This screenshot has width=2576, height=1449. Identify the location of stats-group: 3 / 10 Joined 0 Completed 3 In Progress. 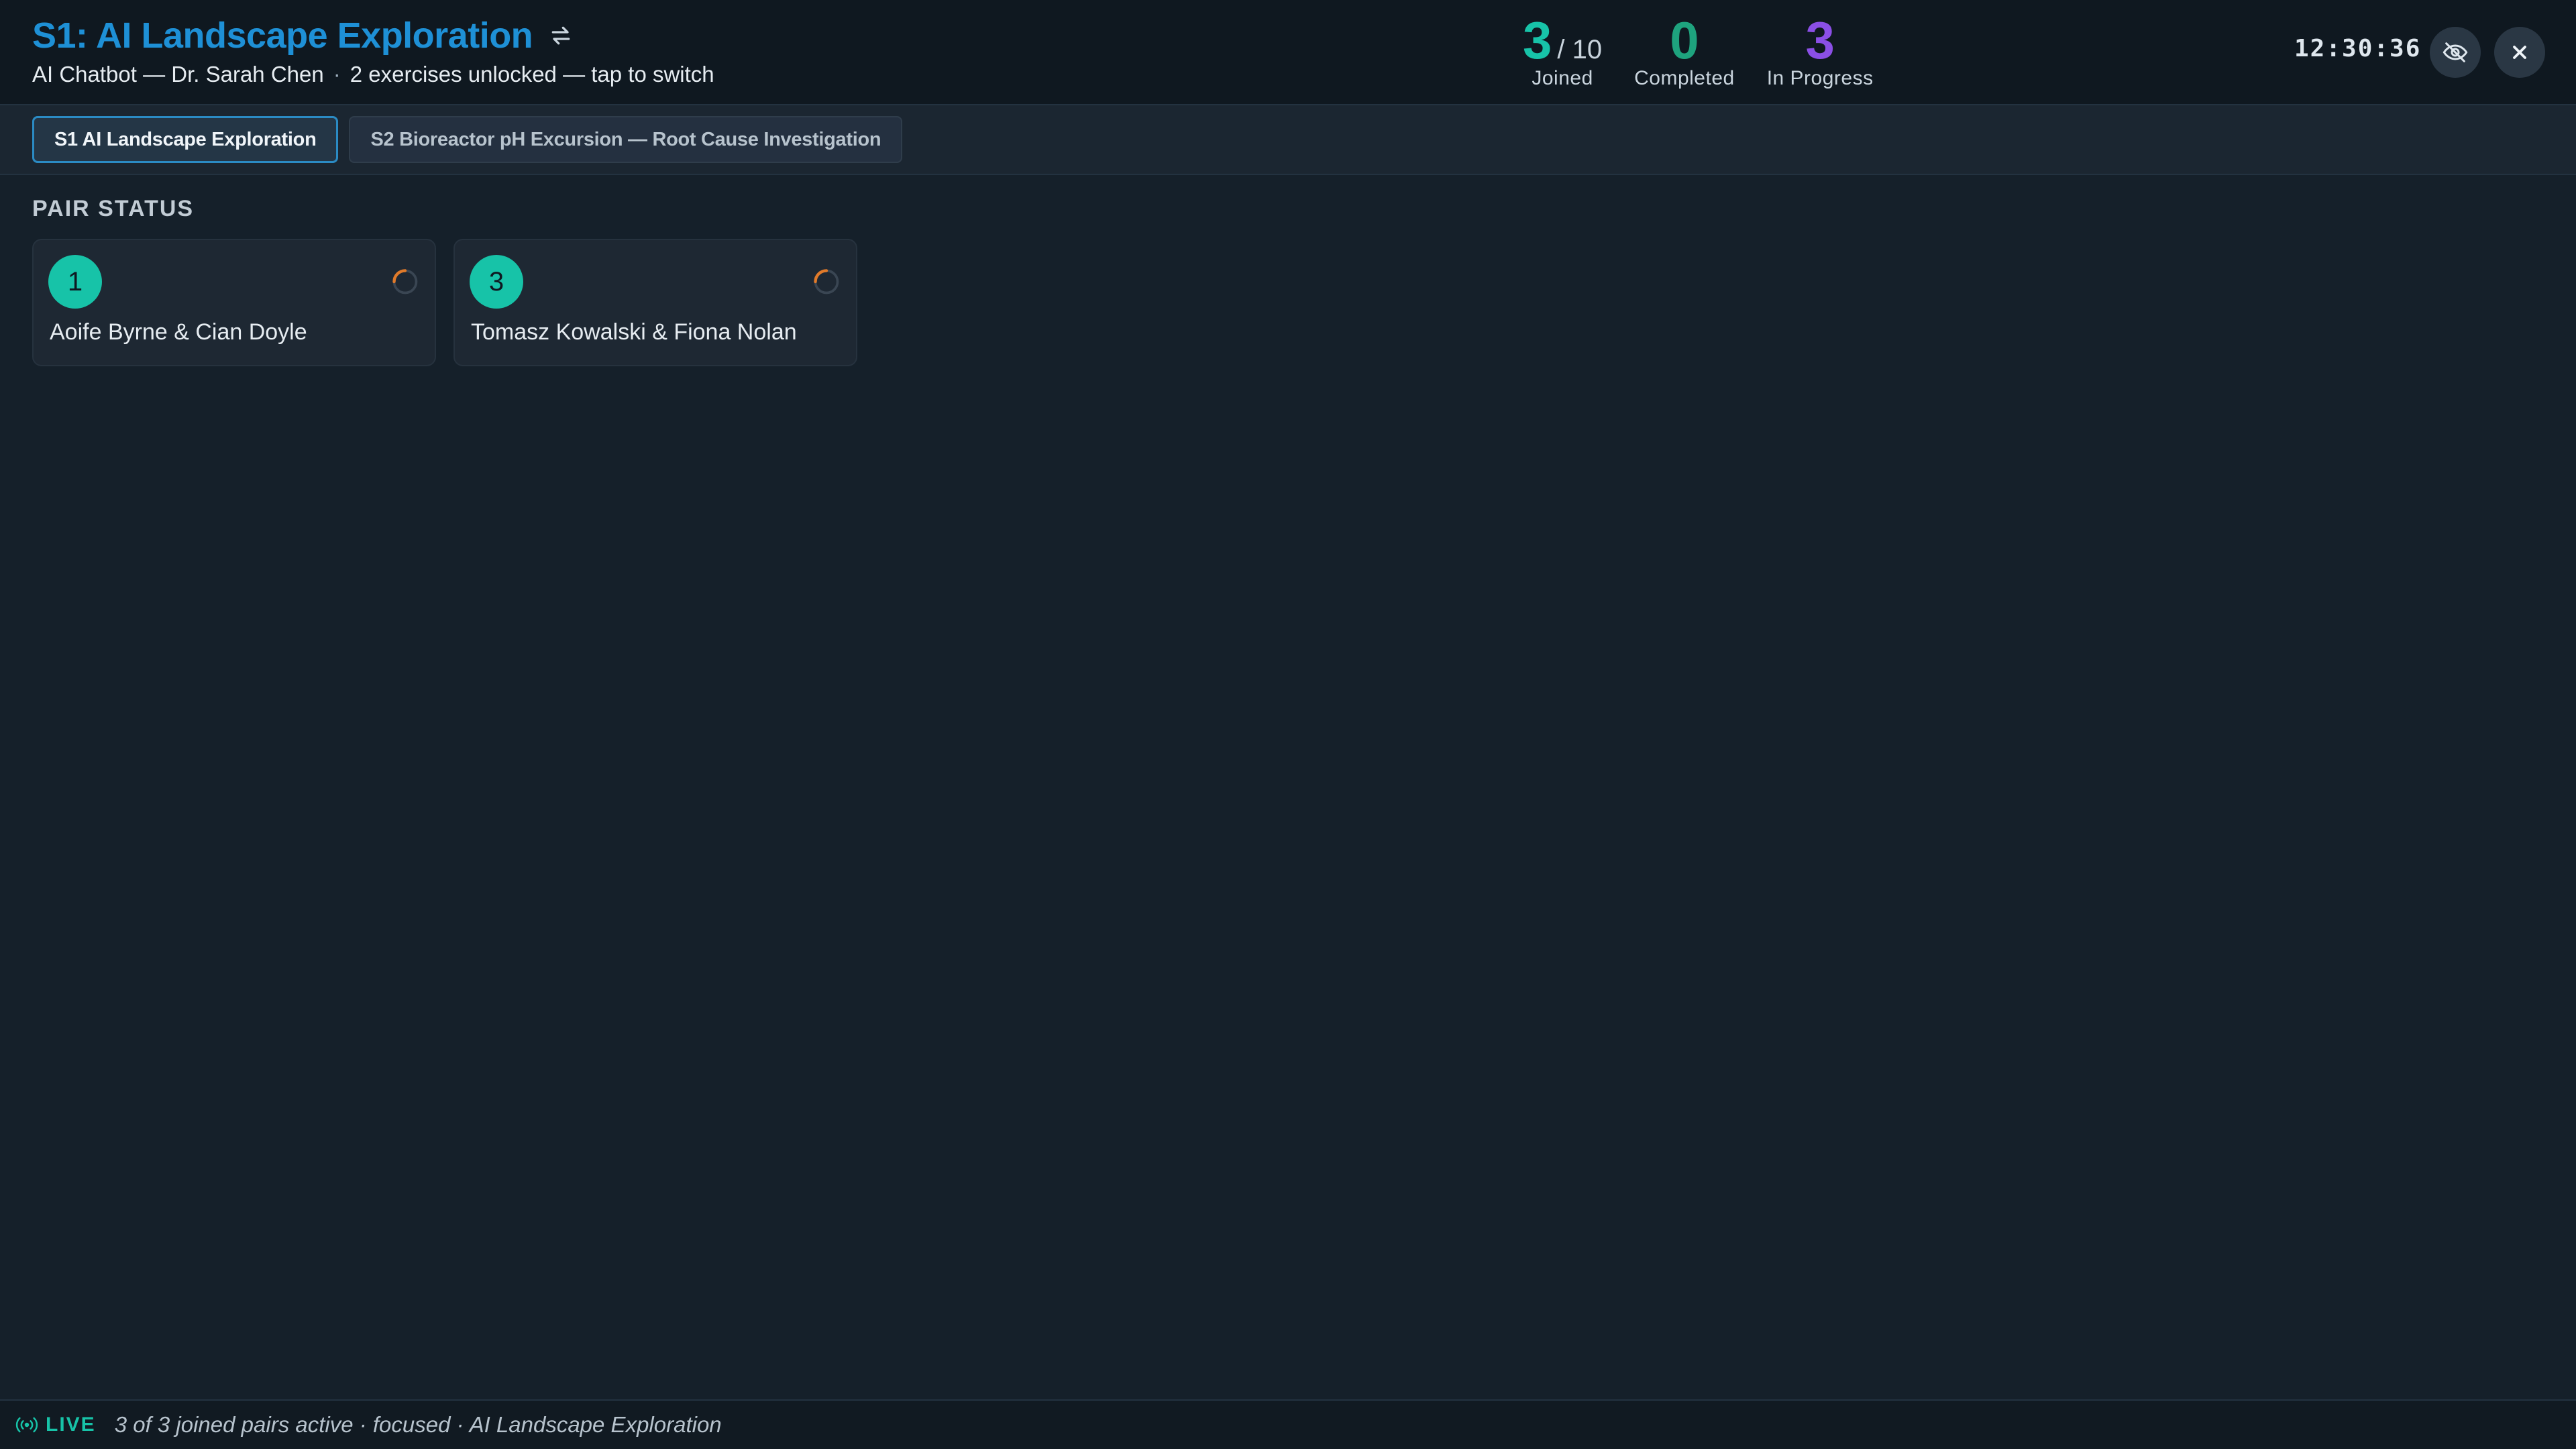
(1698, 49).